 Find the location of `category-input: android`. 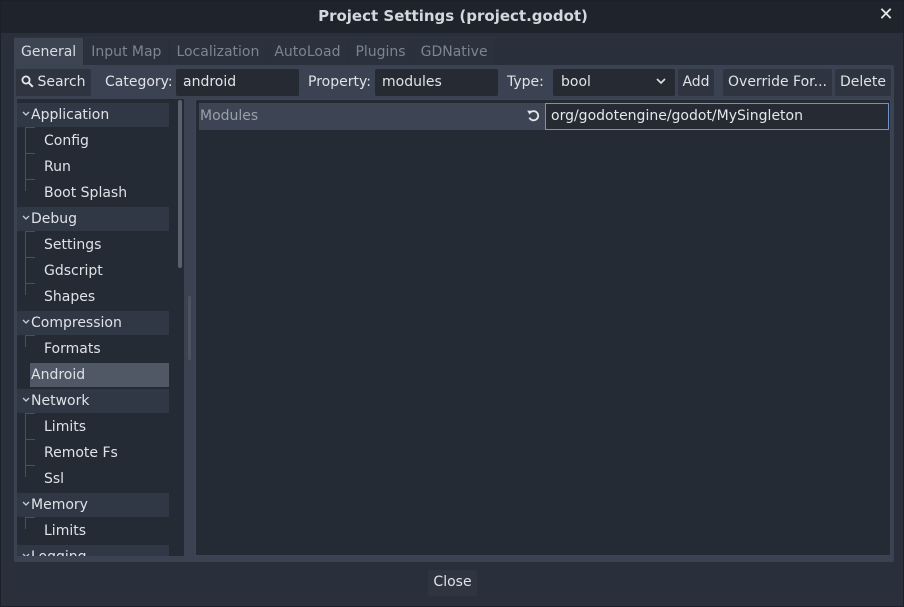

category-input: android is located at coordinates (237, 82).